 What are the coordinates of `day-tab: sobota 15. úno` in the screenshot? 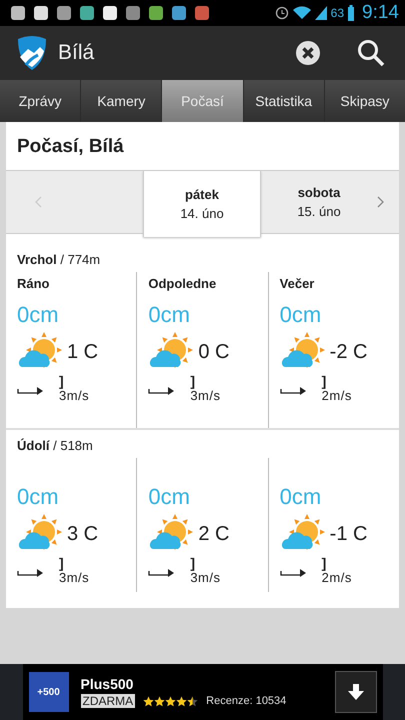 It's located at (319, 202).